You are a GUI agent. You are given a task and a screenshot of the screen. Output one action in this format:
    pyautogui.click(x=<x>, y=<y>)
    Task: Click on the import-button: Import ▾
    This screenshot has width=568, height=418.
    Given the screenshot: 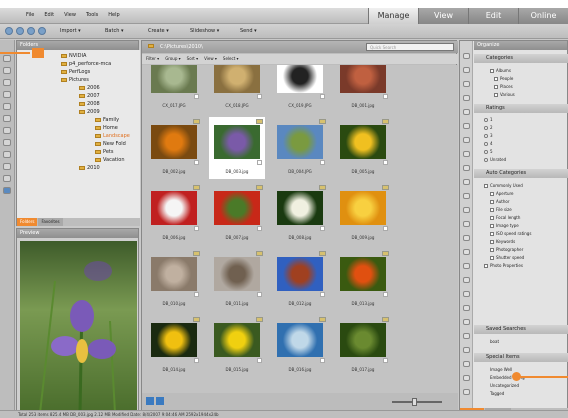 What is the action you would take?
    pyautogui.click(x=70, y=31)
    